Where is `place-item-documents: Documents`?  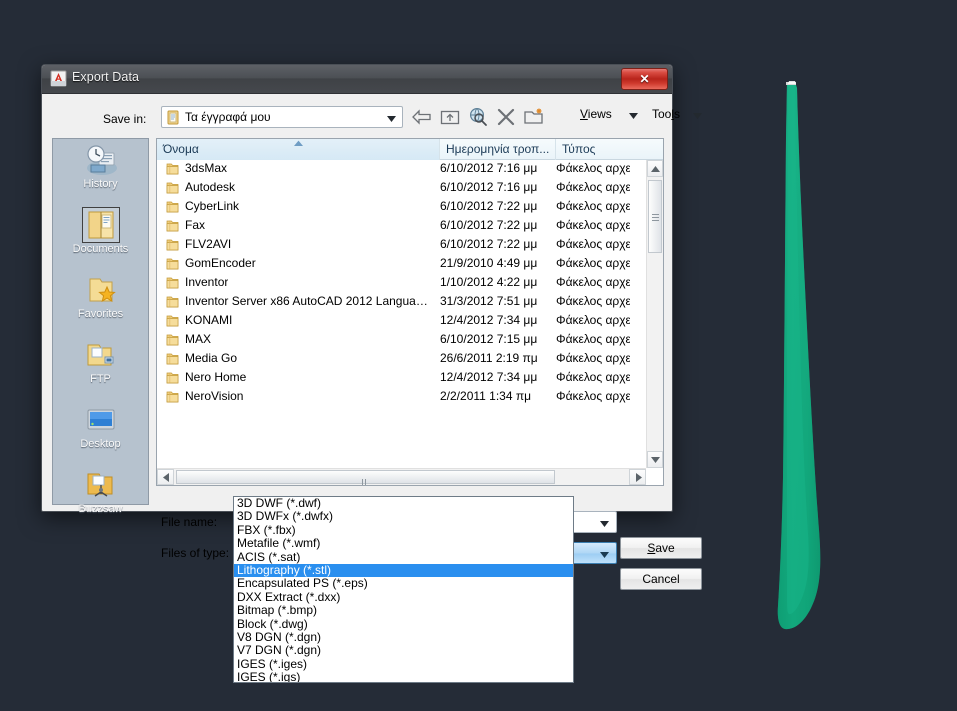
place-item-documents: Documents is located at coordinates (100, 238).